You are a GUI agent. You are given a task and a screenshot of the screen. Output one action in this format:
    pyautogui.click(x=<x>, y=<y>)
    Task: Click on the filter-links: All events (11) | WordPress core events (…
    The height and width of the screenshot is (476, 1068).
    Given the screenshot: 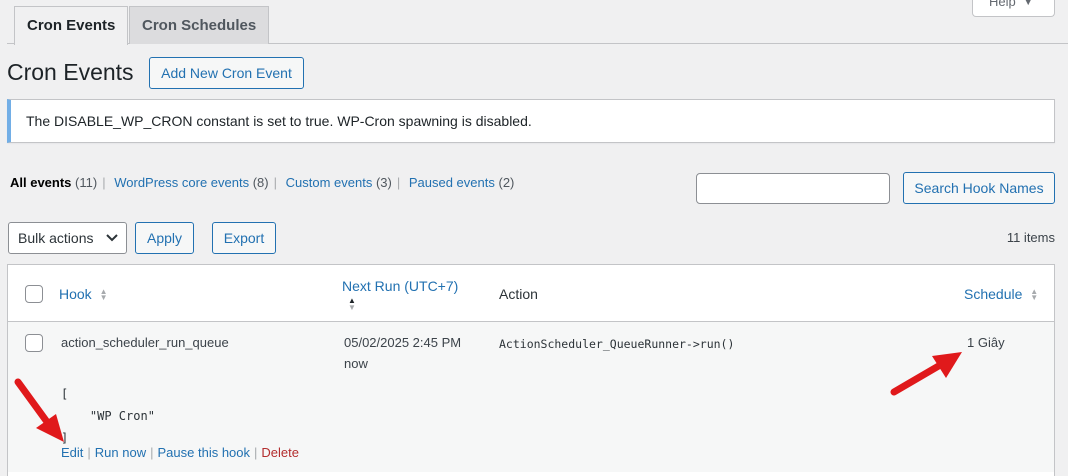 What is the action you would take?
    pyautogui.click(x=262, y=182)
    